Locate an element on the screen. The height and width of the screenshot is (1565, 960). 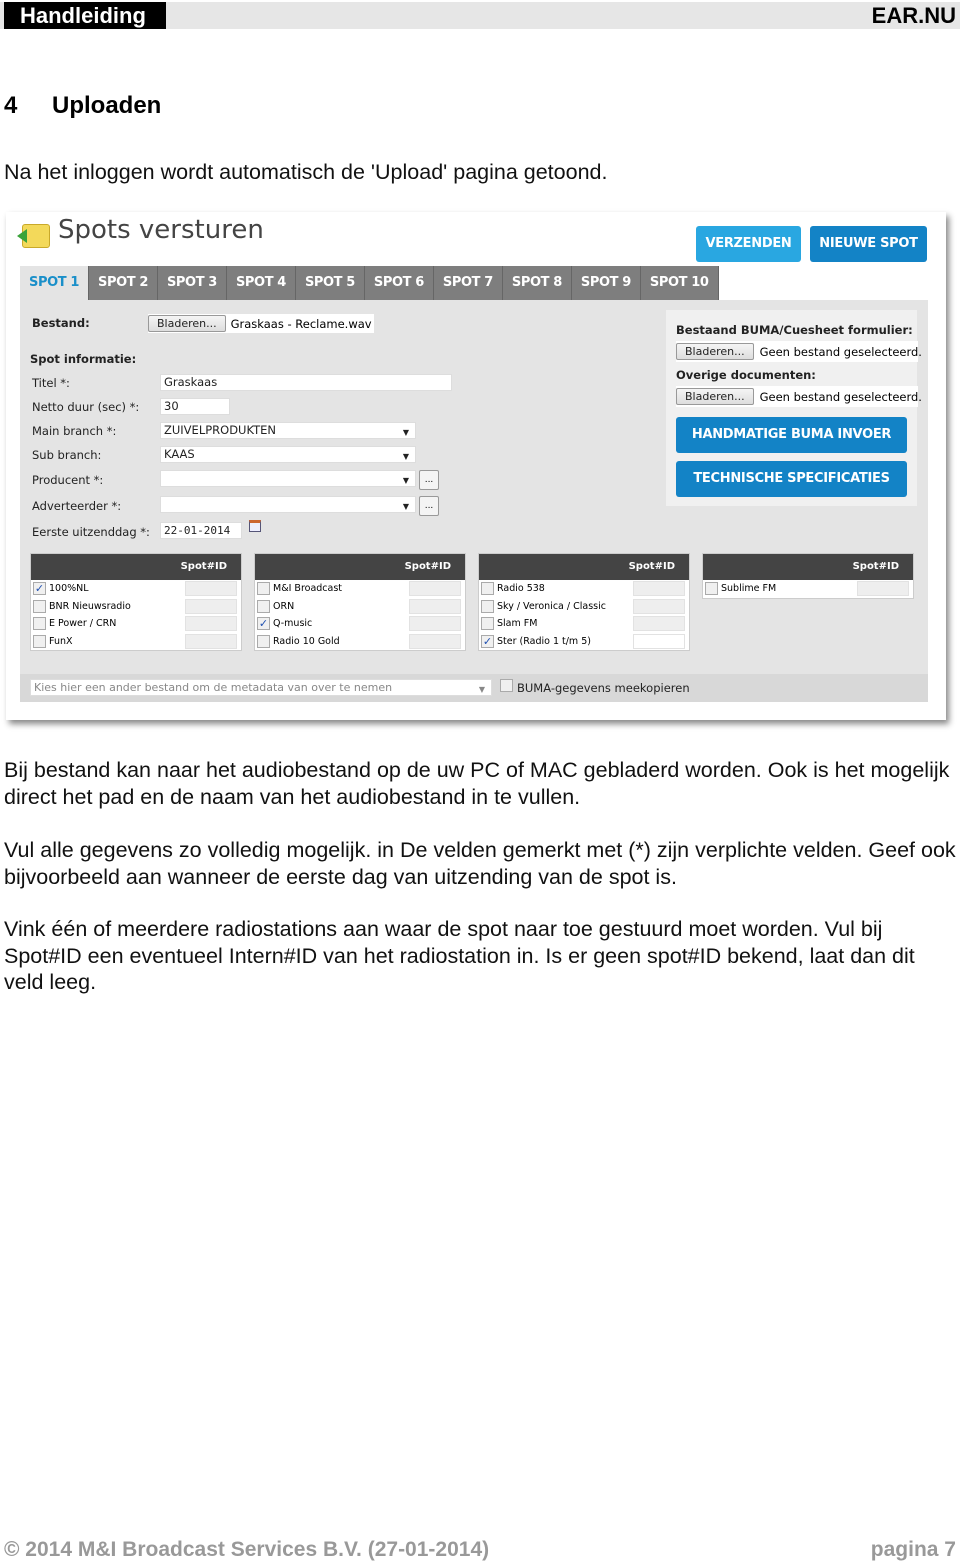
station-row: ✓ Q-music is located at coordinates (360, 624).